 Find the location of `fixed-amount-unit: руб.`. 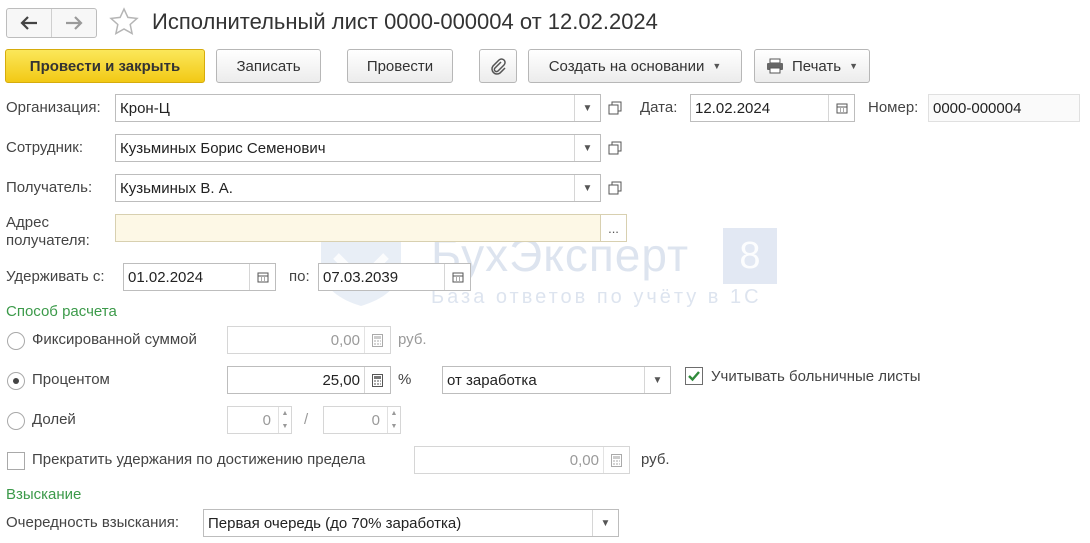

fixed-amount-unit: руб. is located at coordinates (412, 339).